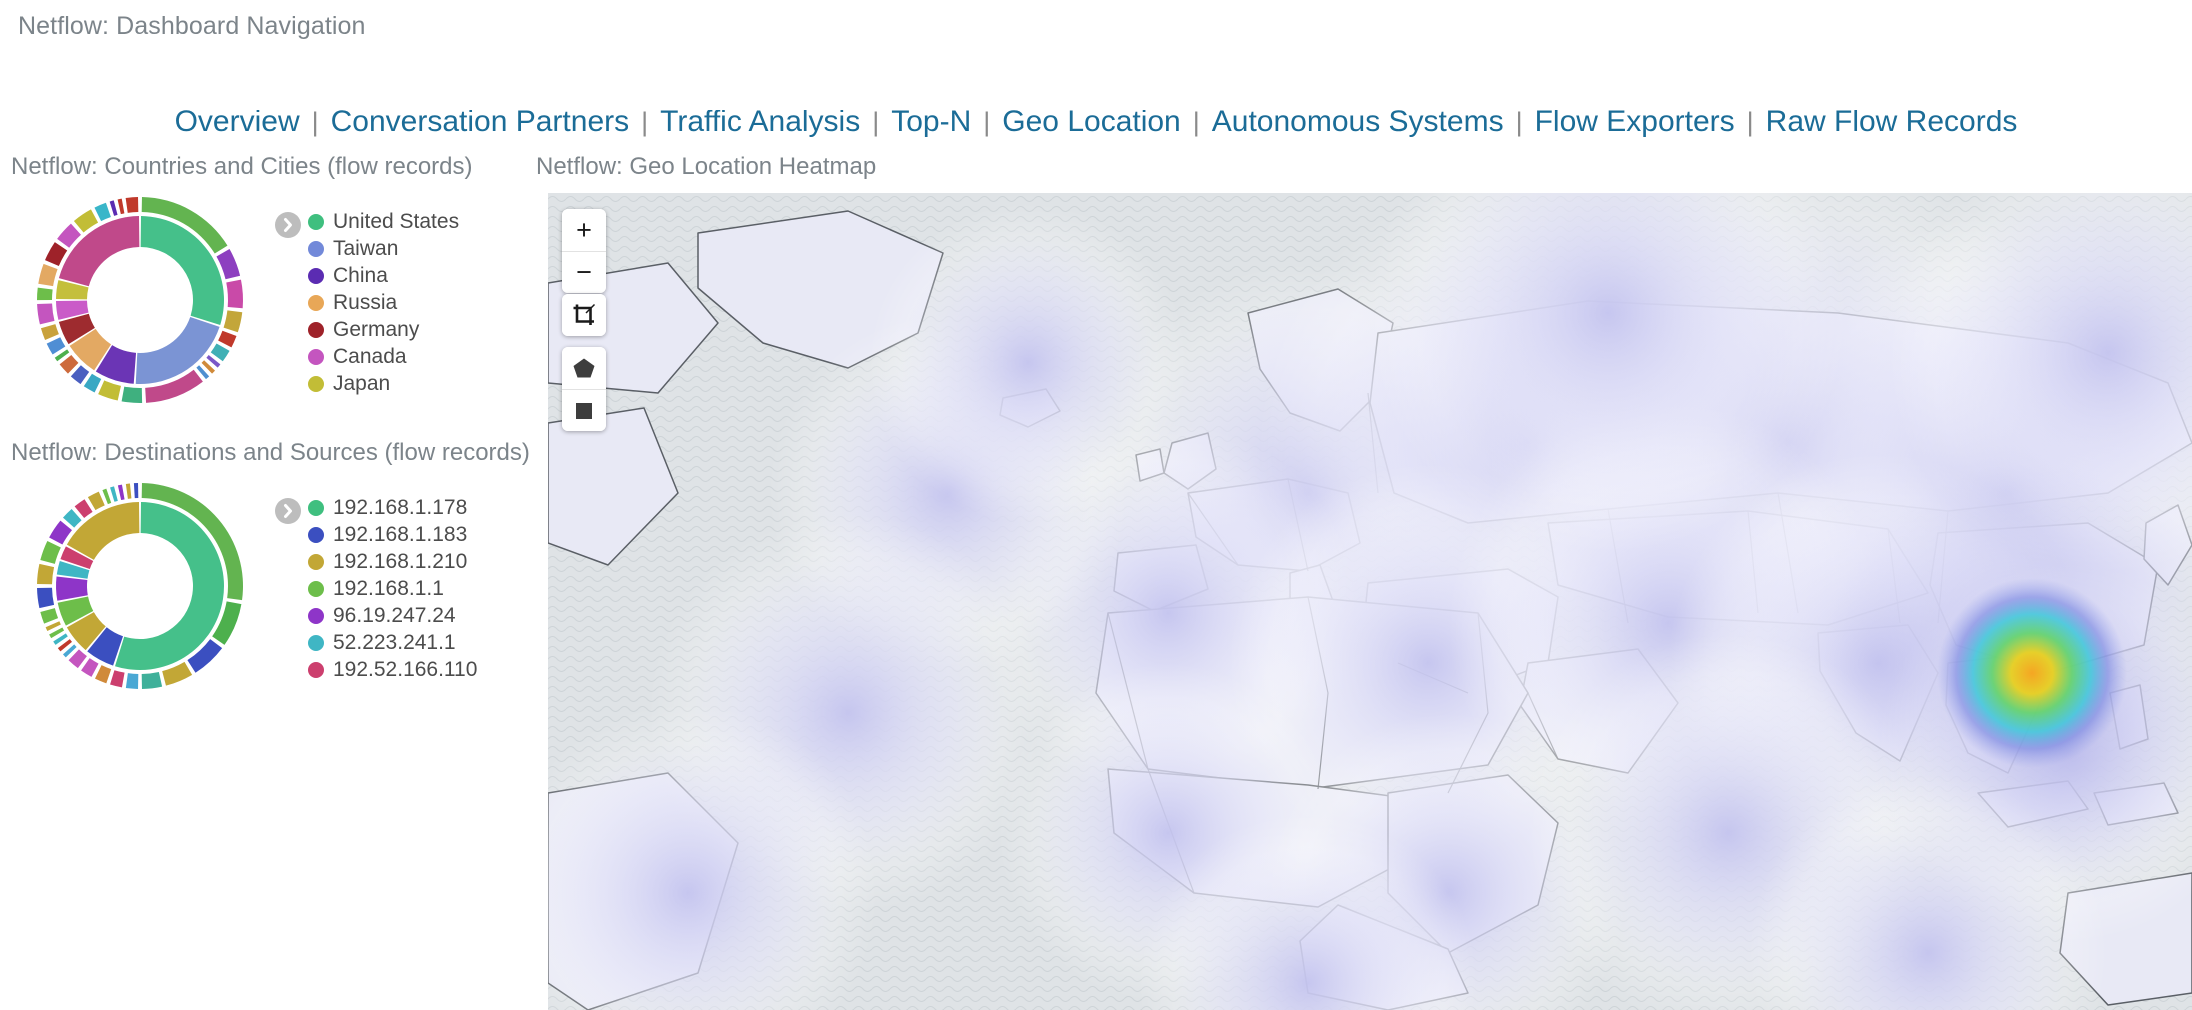 The image size is (2192, 1010). I want to click on nav-link-raw-flow-records: Raw Flow Records, so click(1892, 126).